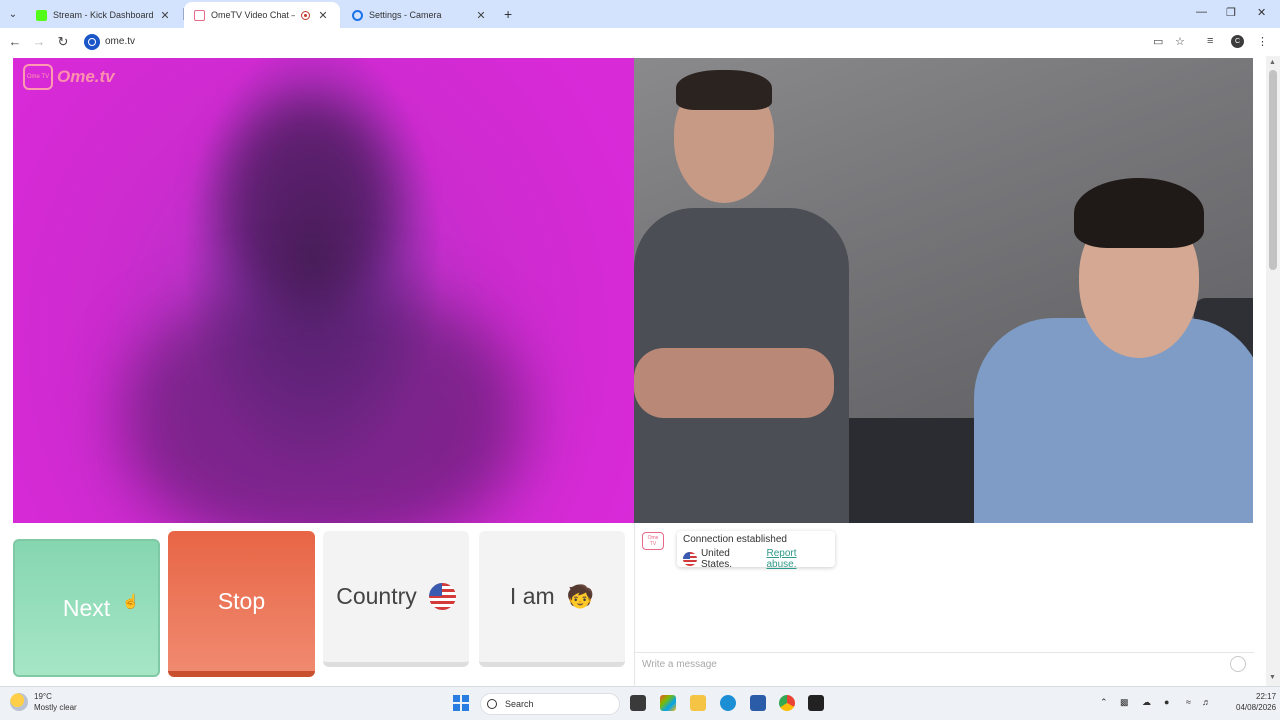 This screenshot has width=1280, height=720. Describe the element at coordinates (1210, 41) in the screenshot. I see `media-controls-icon: ≡` at that location.